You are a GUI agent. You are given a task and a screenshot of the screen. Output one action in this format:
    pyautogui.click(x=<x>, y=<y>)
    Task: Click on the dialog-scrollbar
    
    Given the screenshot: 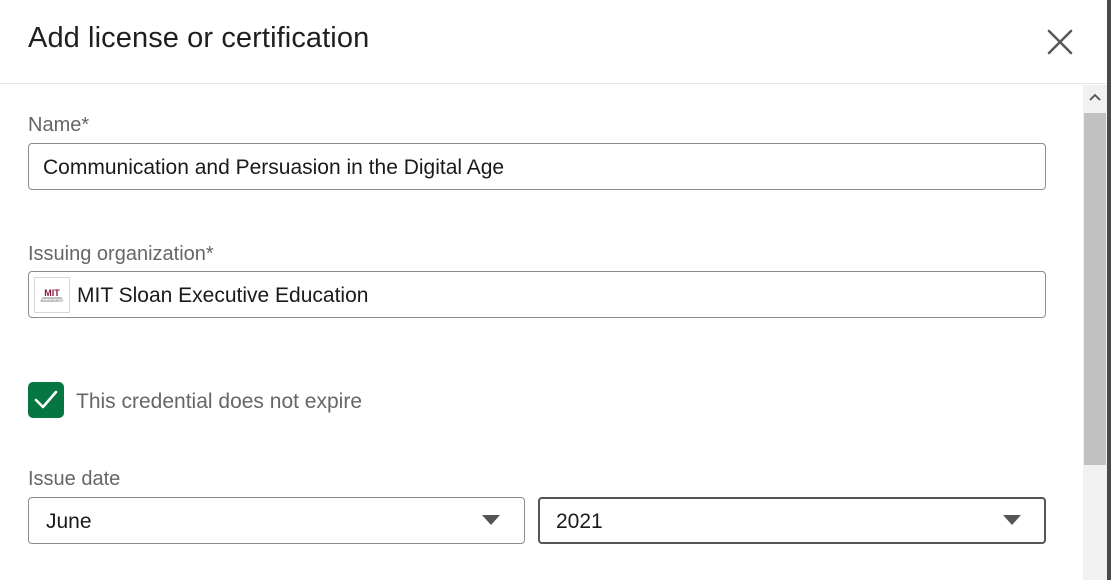 What is the action you would take?
    pyautogui.click(x=1095, y=332)
    